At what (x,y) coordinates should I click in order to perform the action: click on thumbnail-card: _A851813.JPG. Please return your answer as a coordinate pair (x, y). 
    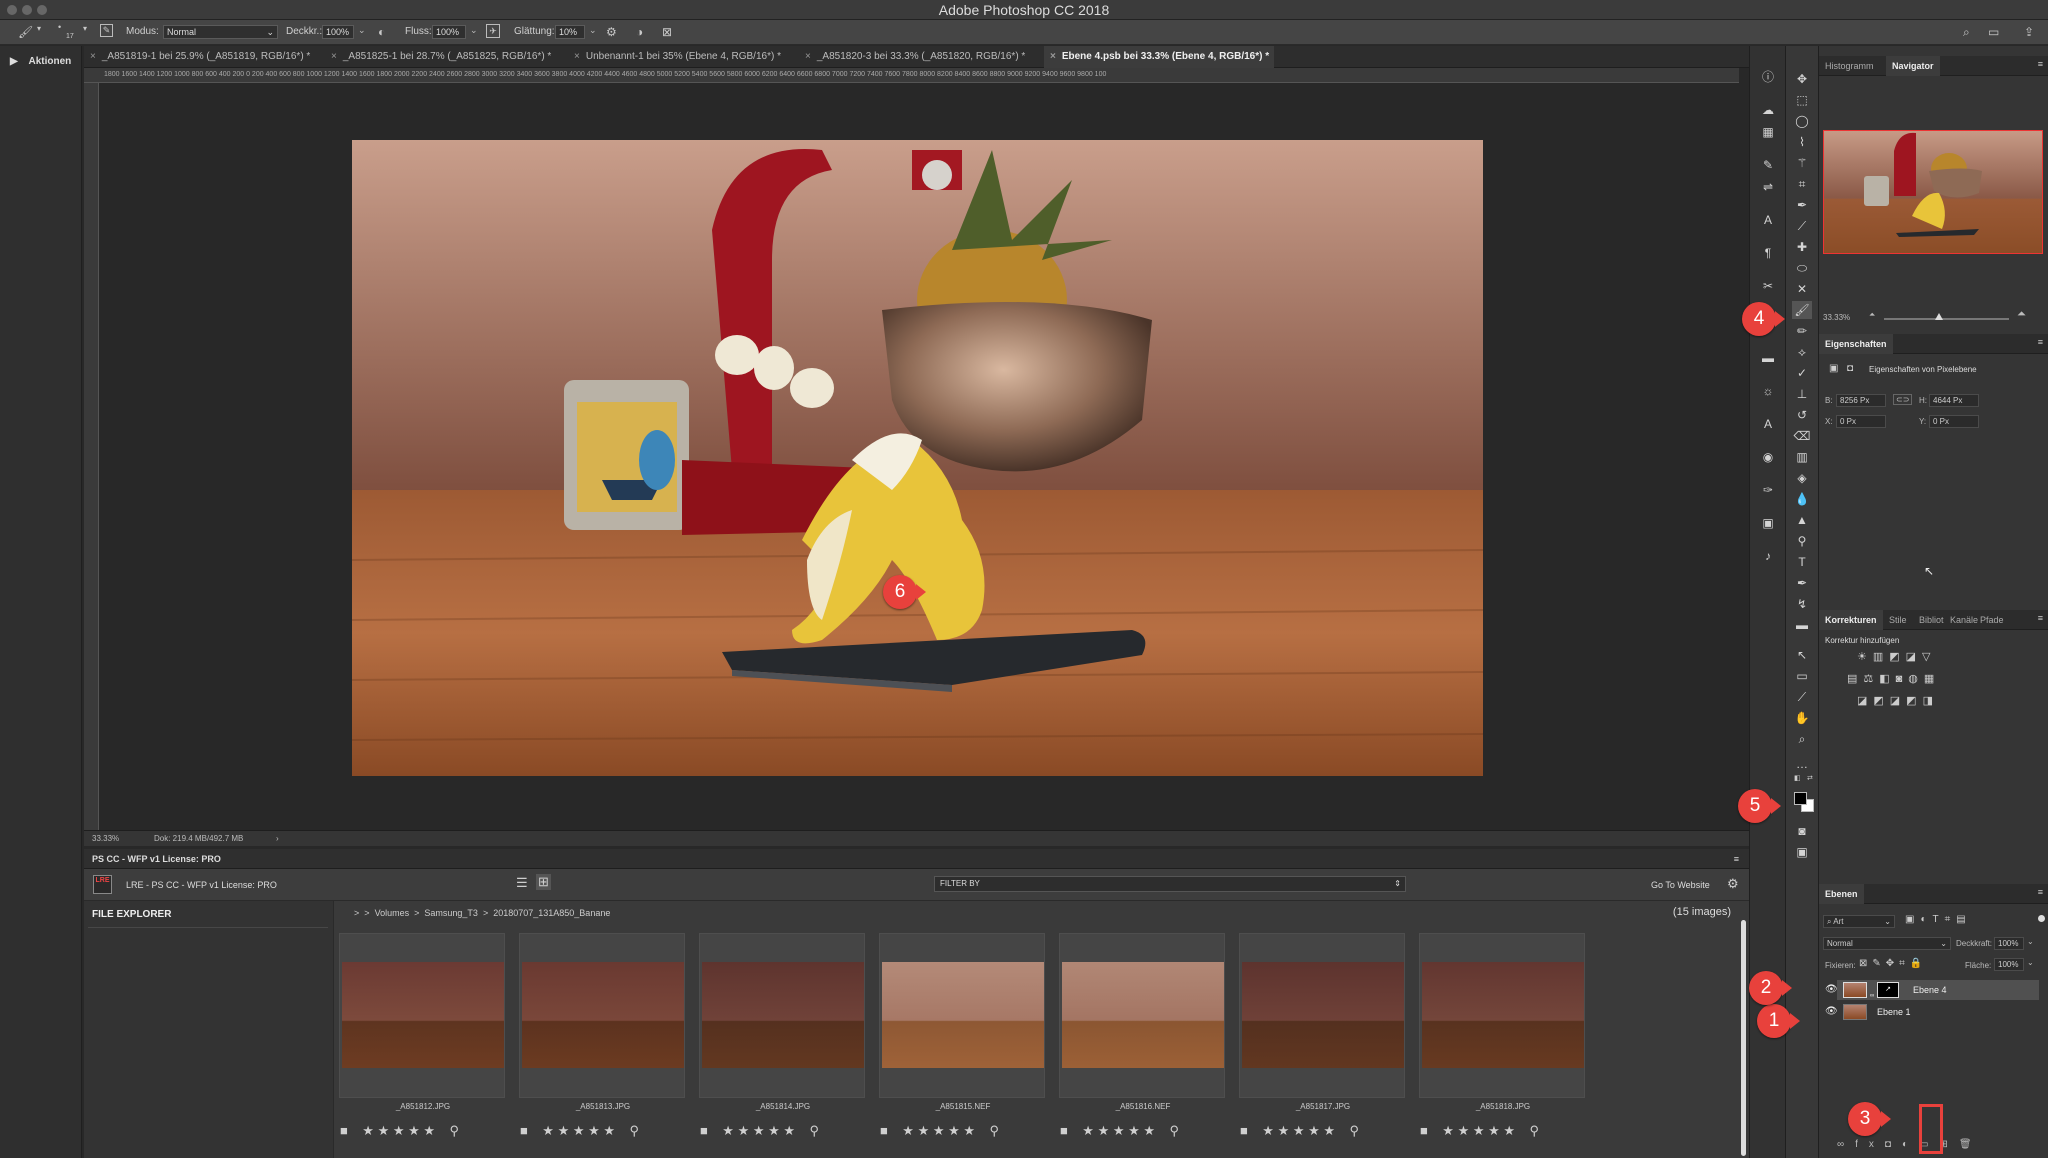
    Looking at the image, I should click on (602, 1022).